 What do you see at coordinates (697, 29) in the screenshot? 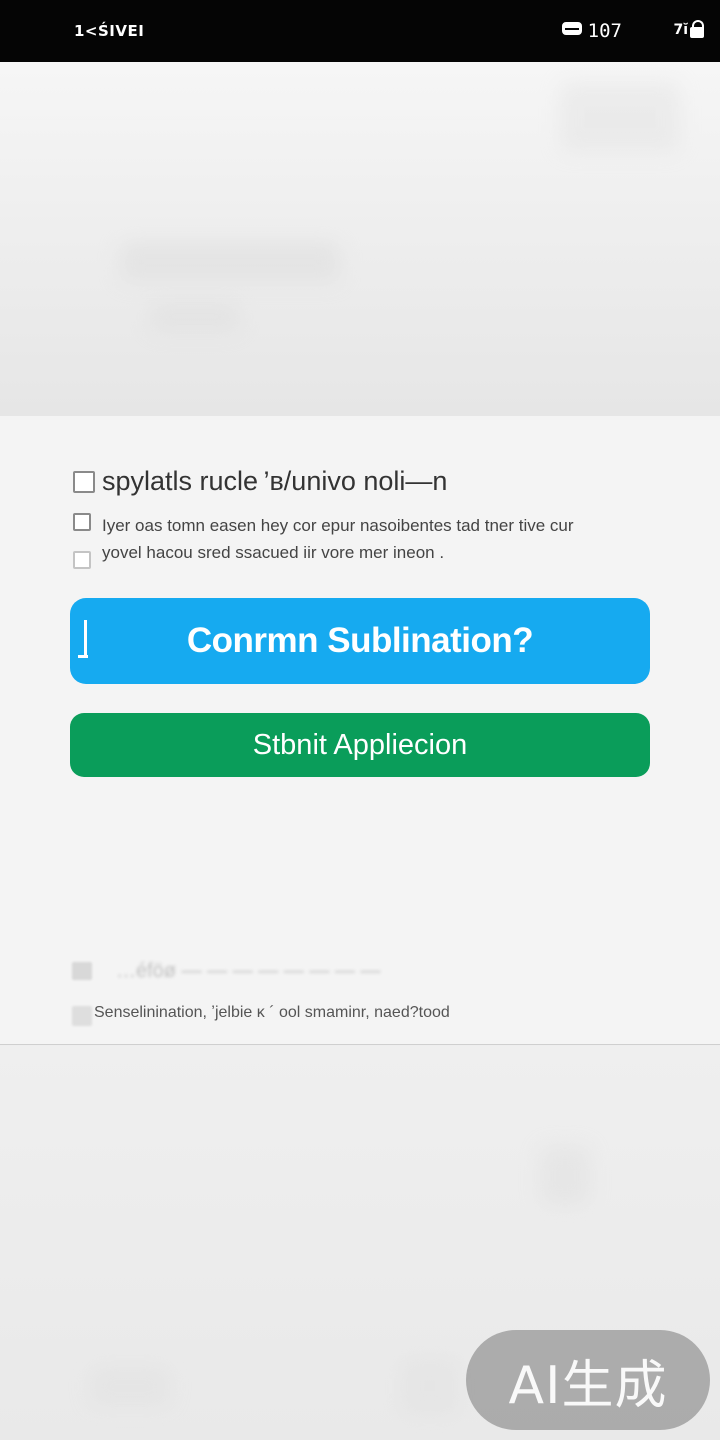
I see `lock-icon` at bounding box center [697, 29].